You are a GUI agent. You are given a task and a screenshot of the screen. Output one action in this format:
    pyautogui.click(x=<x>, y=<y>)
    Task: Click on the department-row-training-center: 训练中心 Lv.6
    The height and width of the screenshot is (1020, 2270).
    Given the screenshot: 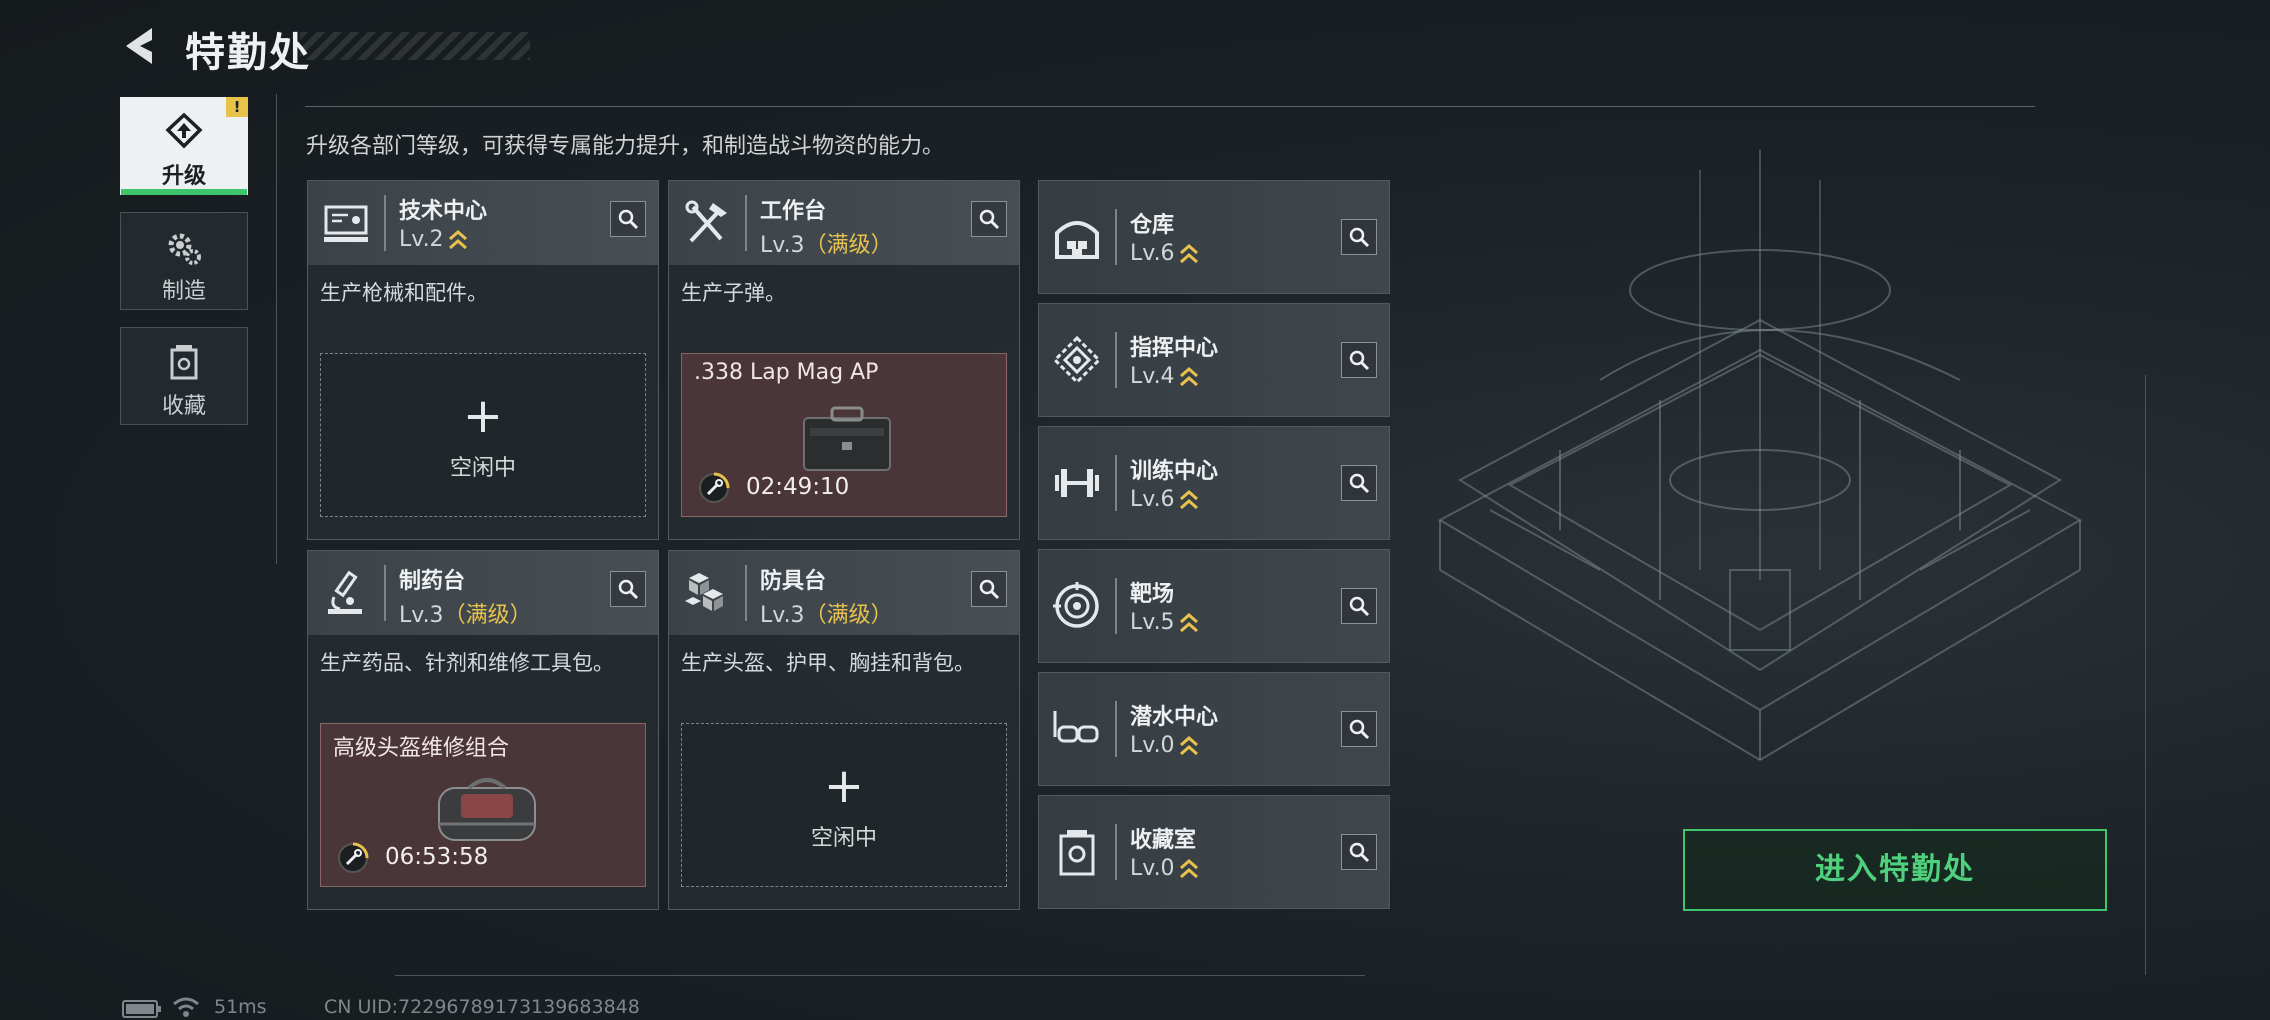 What is the action you would take?
    pyautogui.click(x=1214, y=483)
    